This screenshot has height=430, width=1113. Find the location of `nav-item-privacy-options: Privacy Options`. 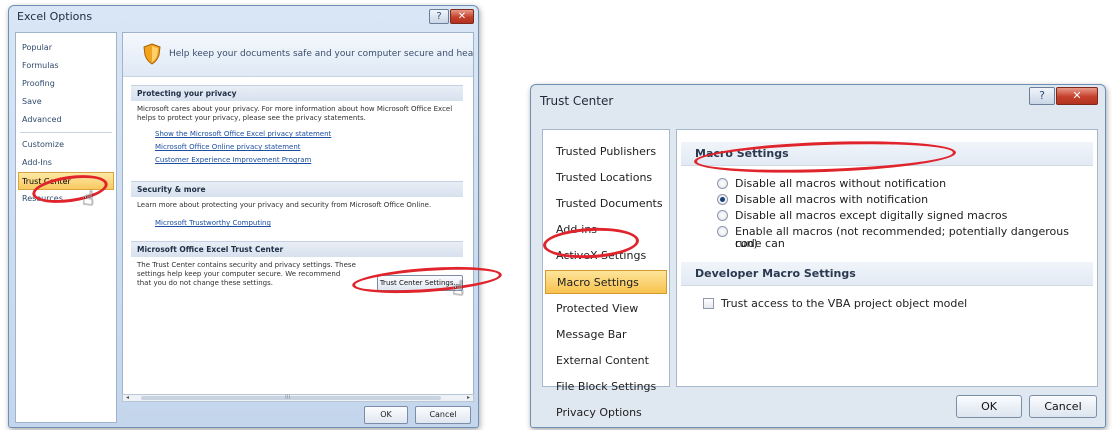

nav-item-privacy-options: Privacy Options is located at coordinates (606, 413).